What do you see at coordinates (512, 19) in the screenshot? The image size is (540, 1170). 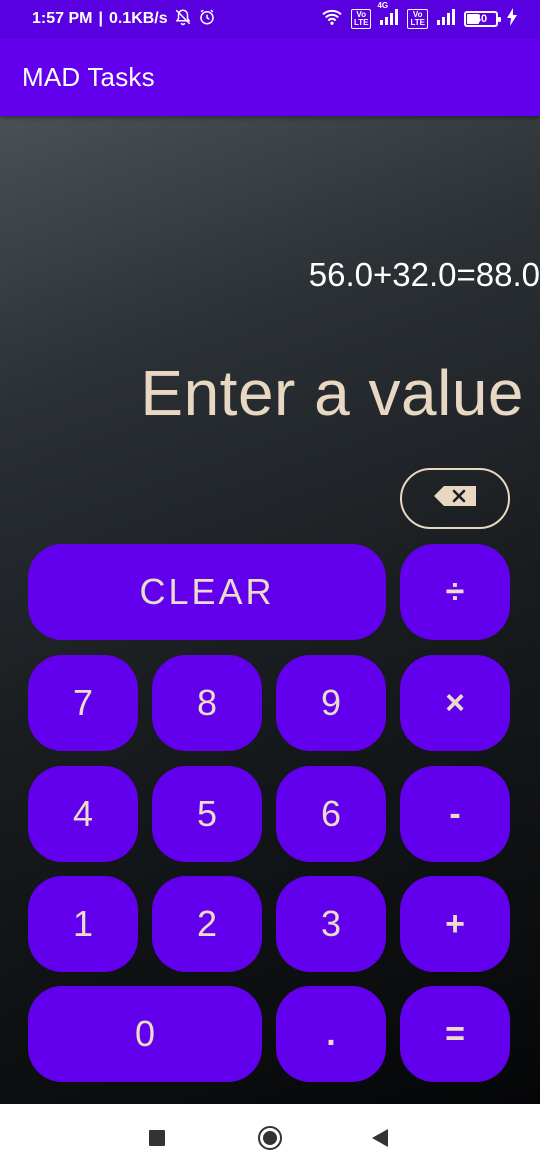 I see `charging-icon` at bounding box center [512, 19].